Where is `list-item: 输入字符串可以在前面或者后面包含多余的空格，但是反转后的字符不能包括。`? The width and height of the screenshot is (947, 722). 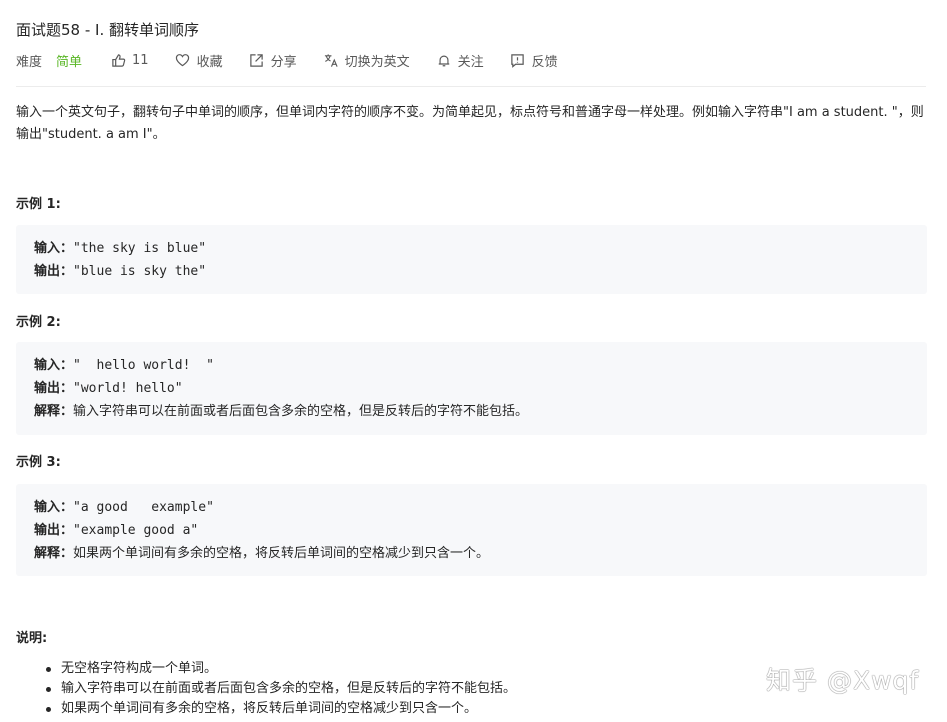 list-item: 输入字符串可以在前面或者后面包含多余的空格，但是反转后的字符不能包括。 is located at coordinates (266, 689).